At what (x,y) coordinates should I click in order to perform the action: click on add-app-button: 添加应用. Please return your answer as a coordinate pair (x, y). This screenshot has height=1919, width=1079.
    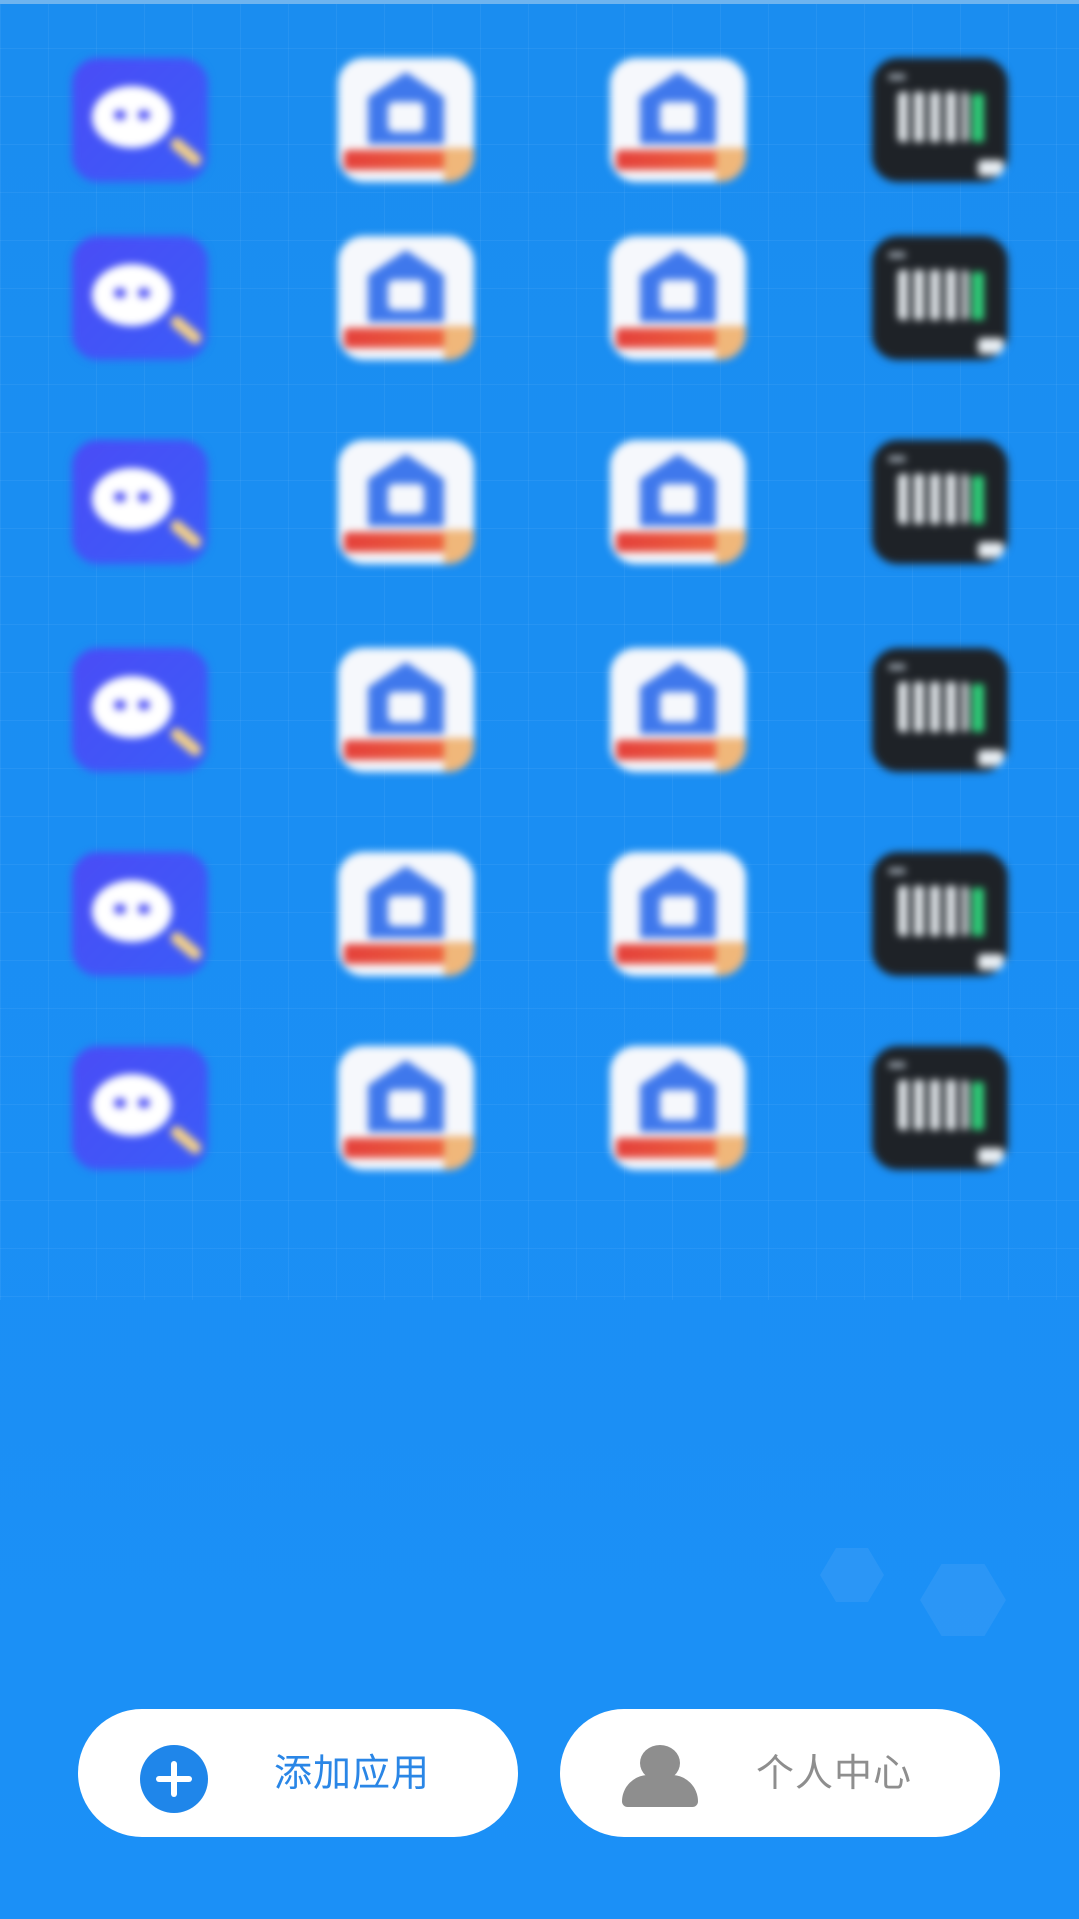
    Looking at the image, I should click on (298, 1773).